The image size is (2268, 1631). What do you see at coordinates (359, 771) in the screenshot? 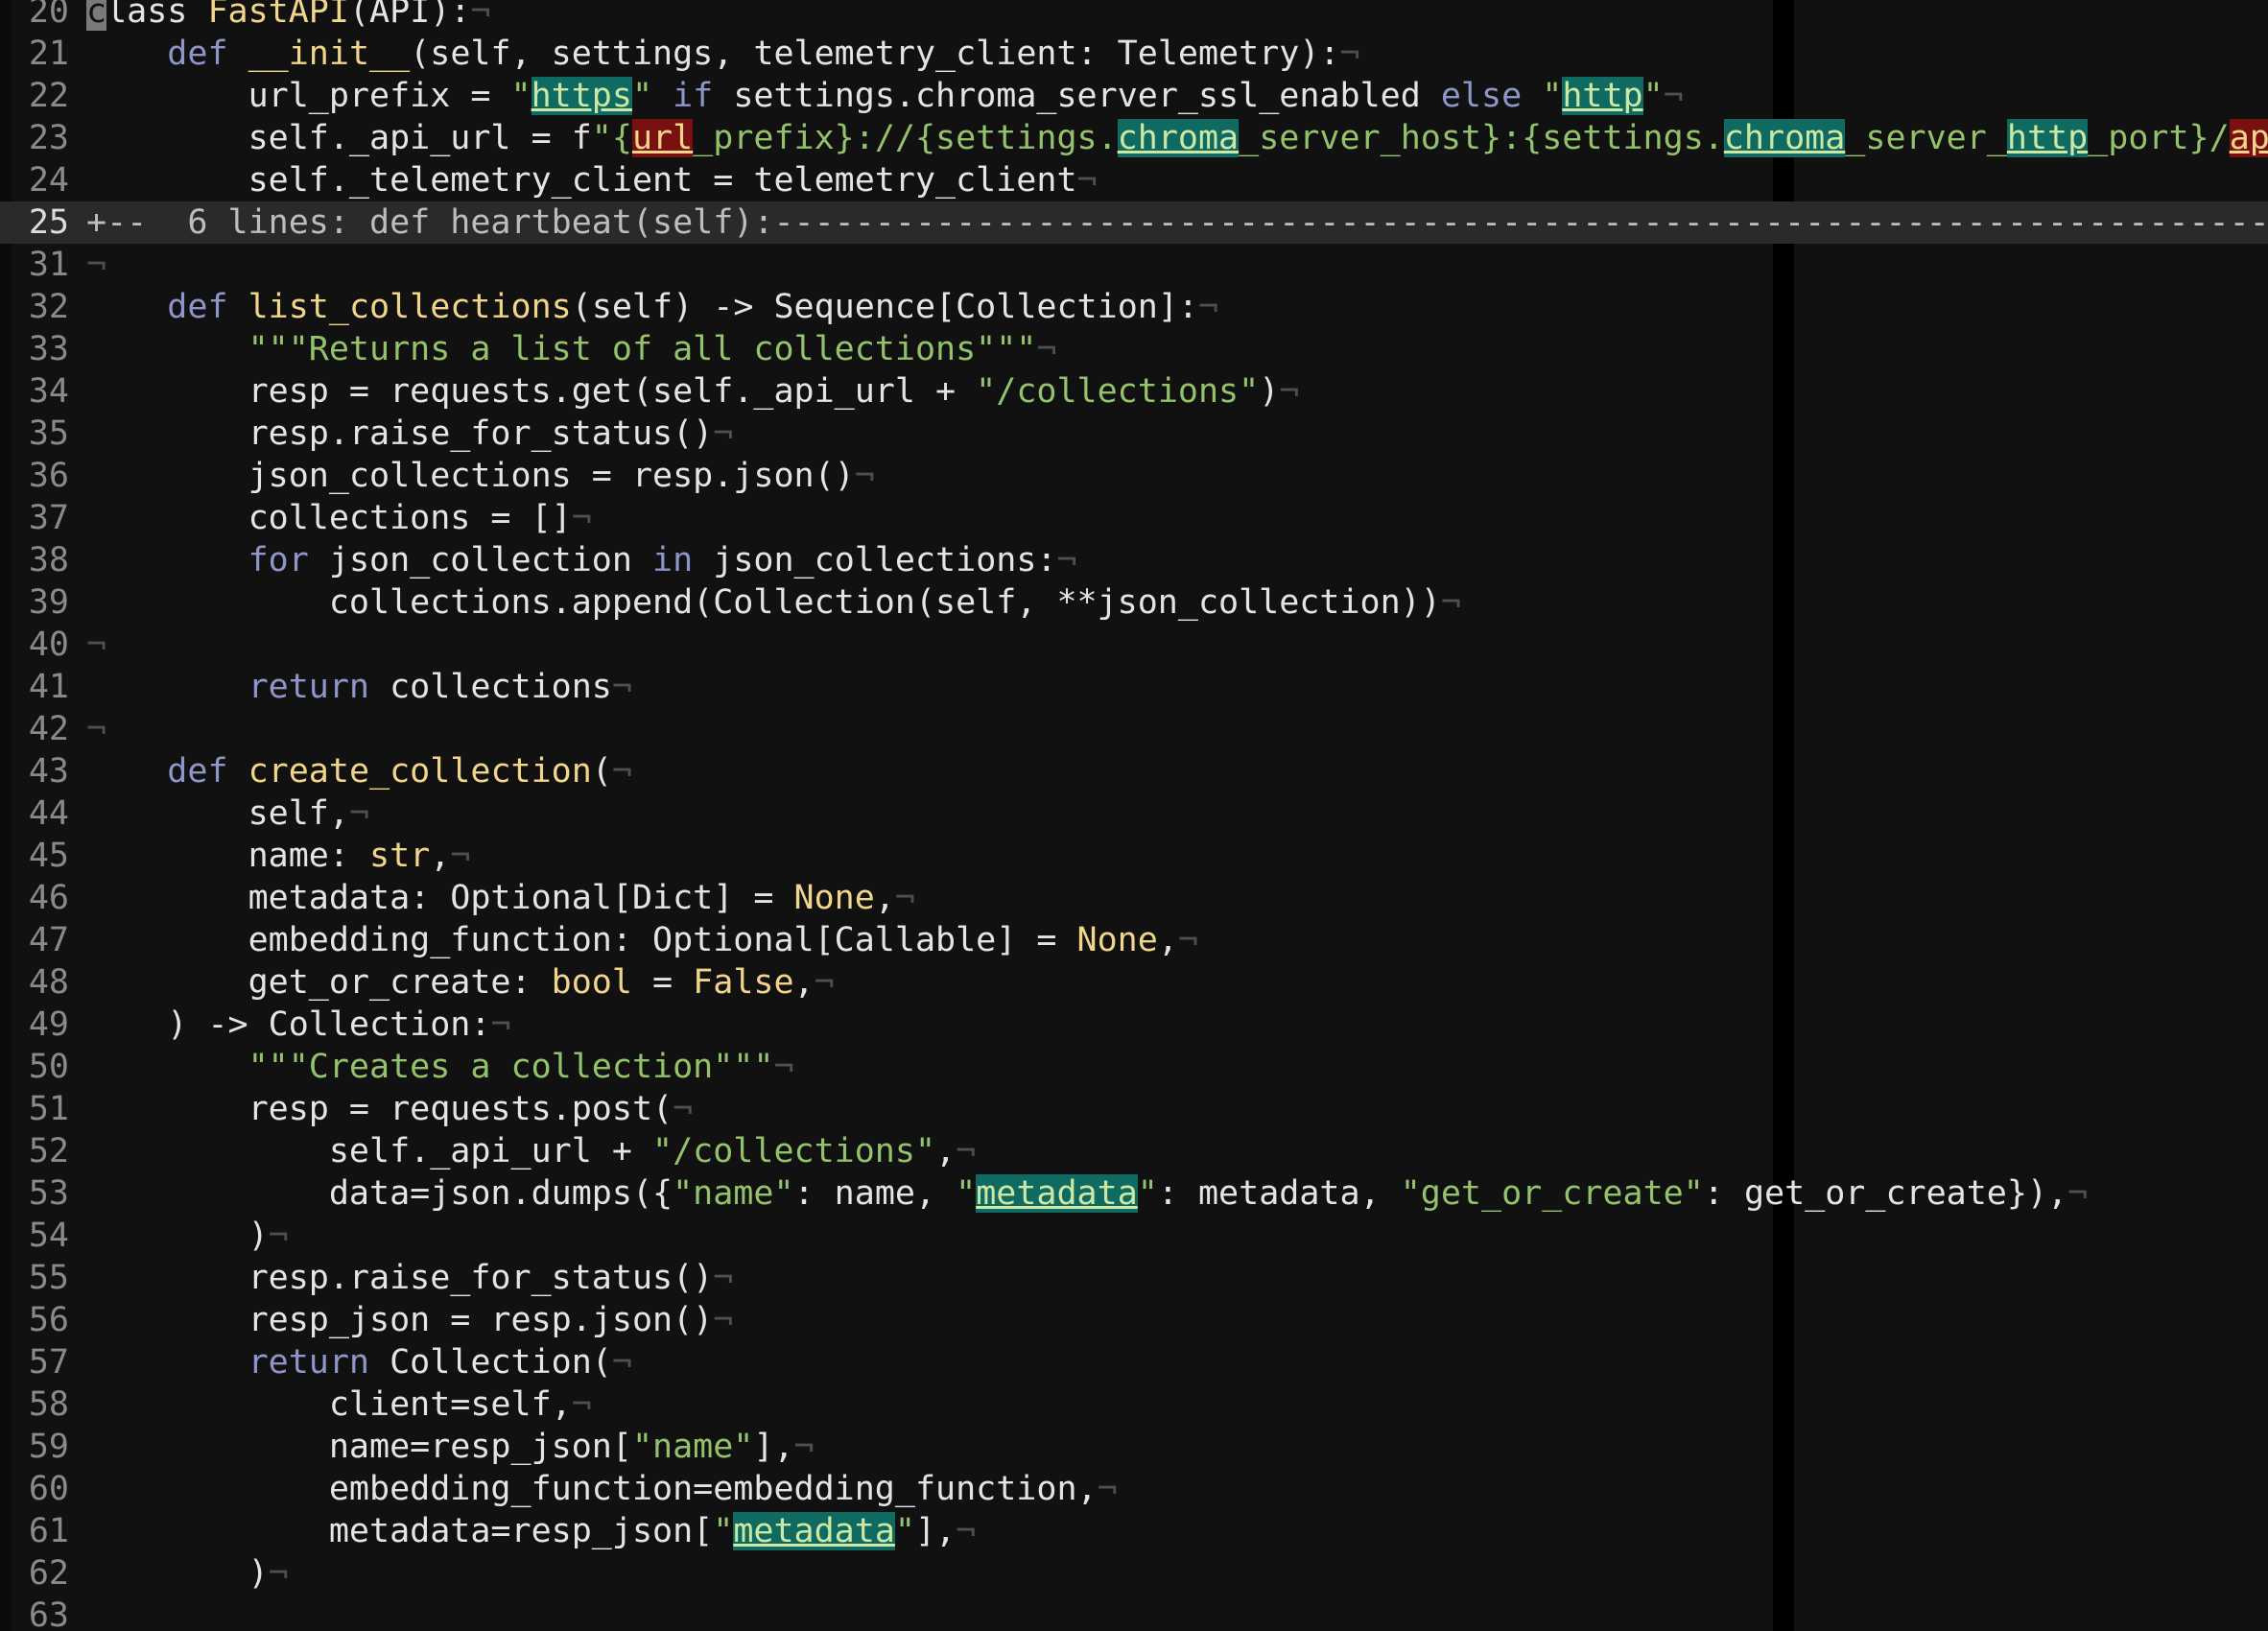
I see `line-code: def create_collection(¬` at bounding box center [359, 771].